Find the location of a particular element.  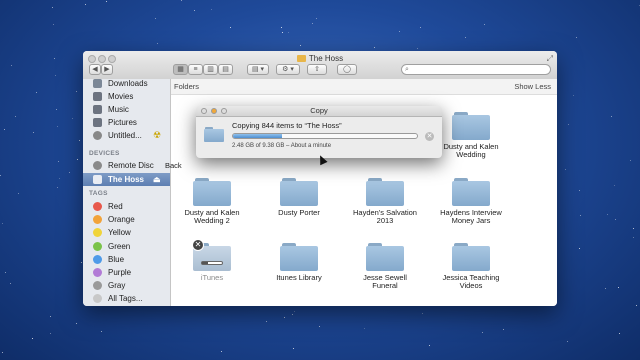

downloads-icon is located at coordinates (97, 83).